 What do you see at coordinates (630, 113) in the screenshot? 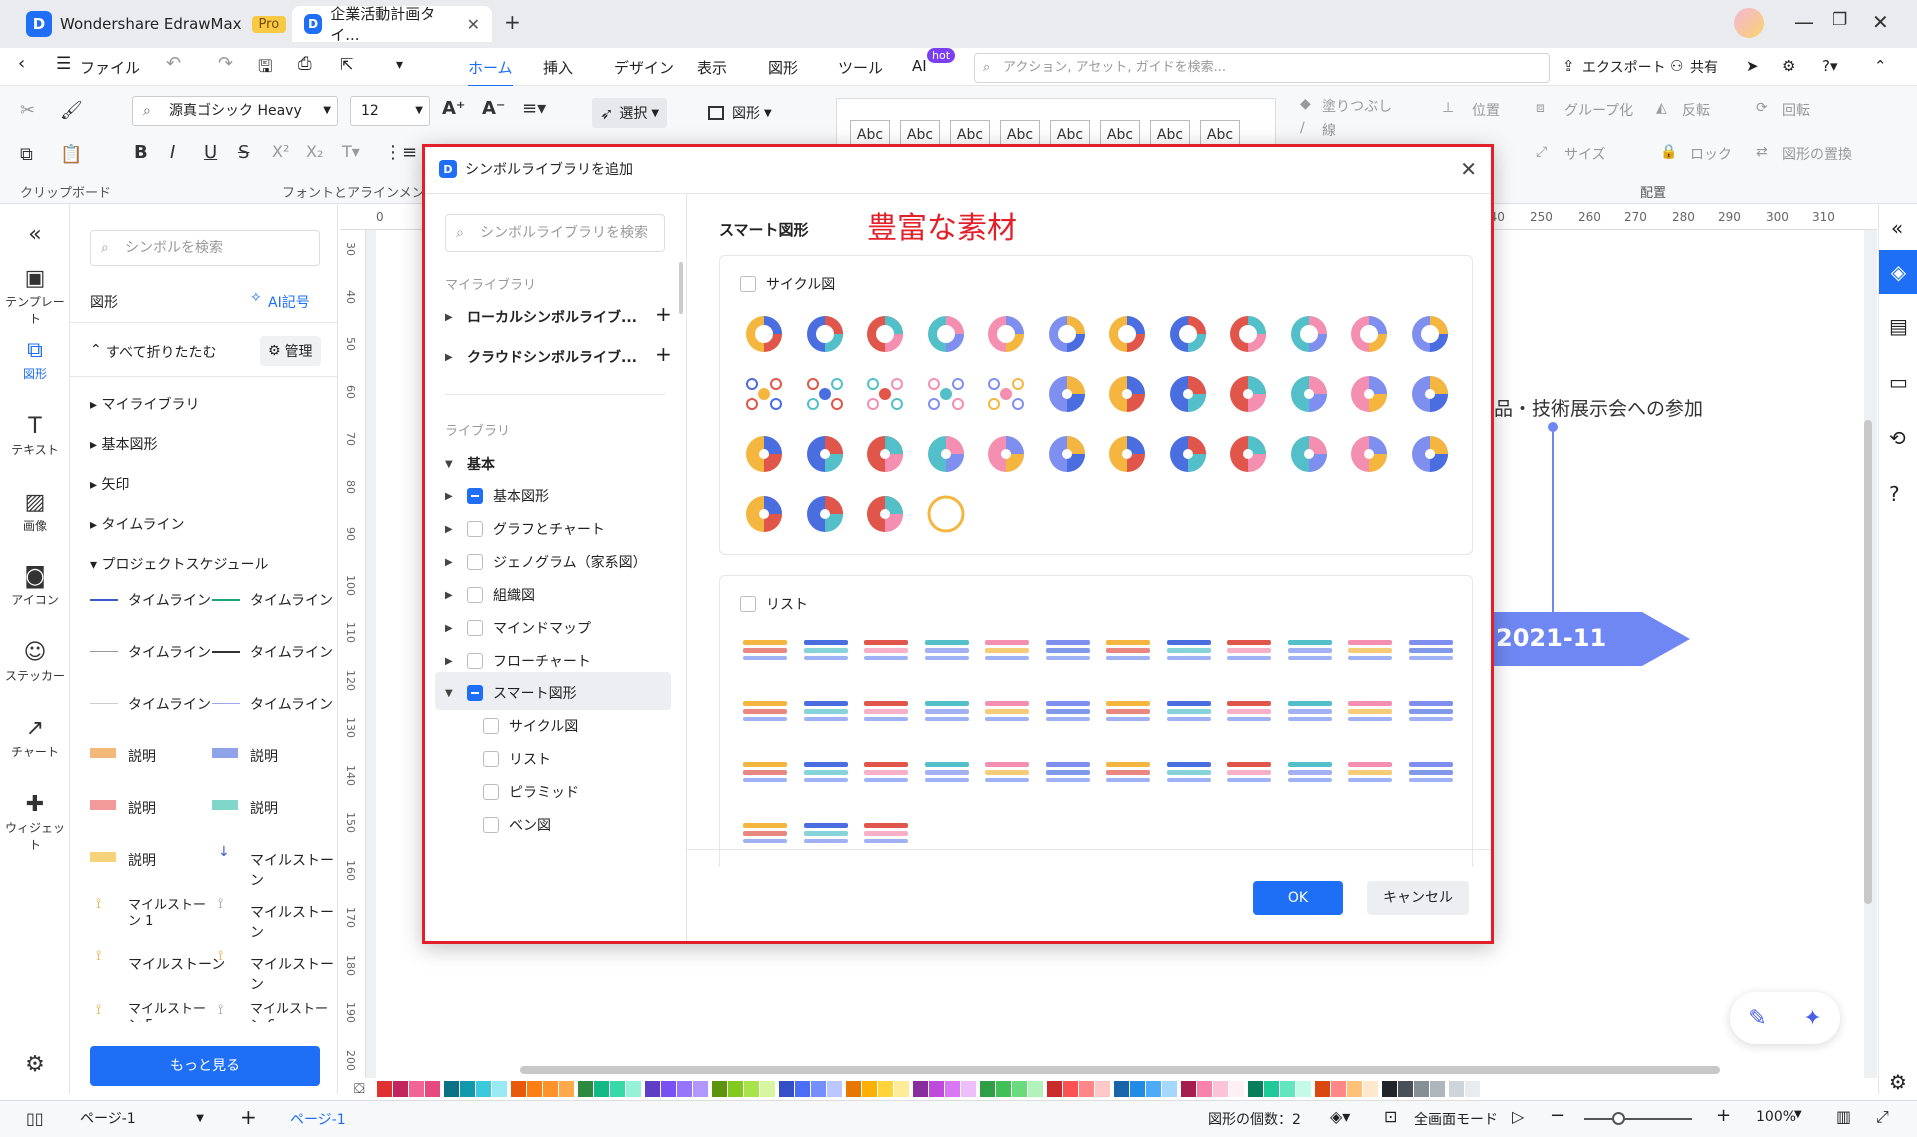
I see `select-tool-button: ➶ 選択 ▼` at bounding box center [630, 113].